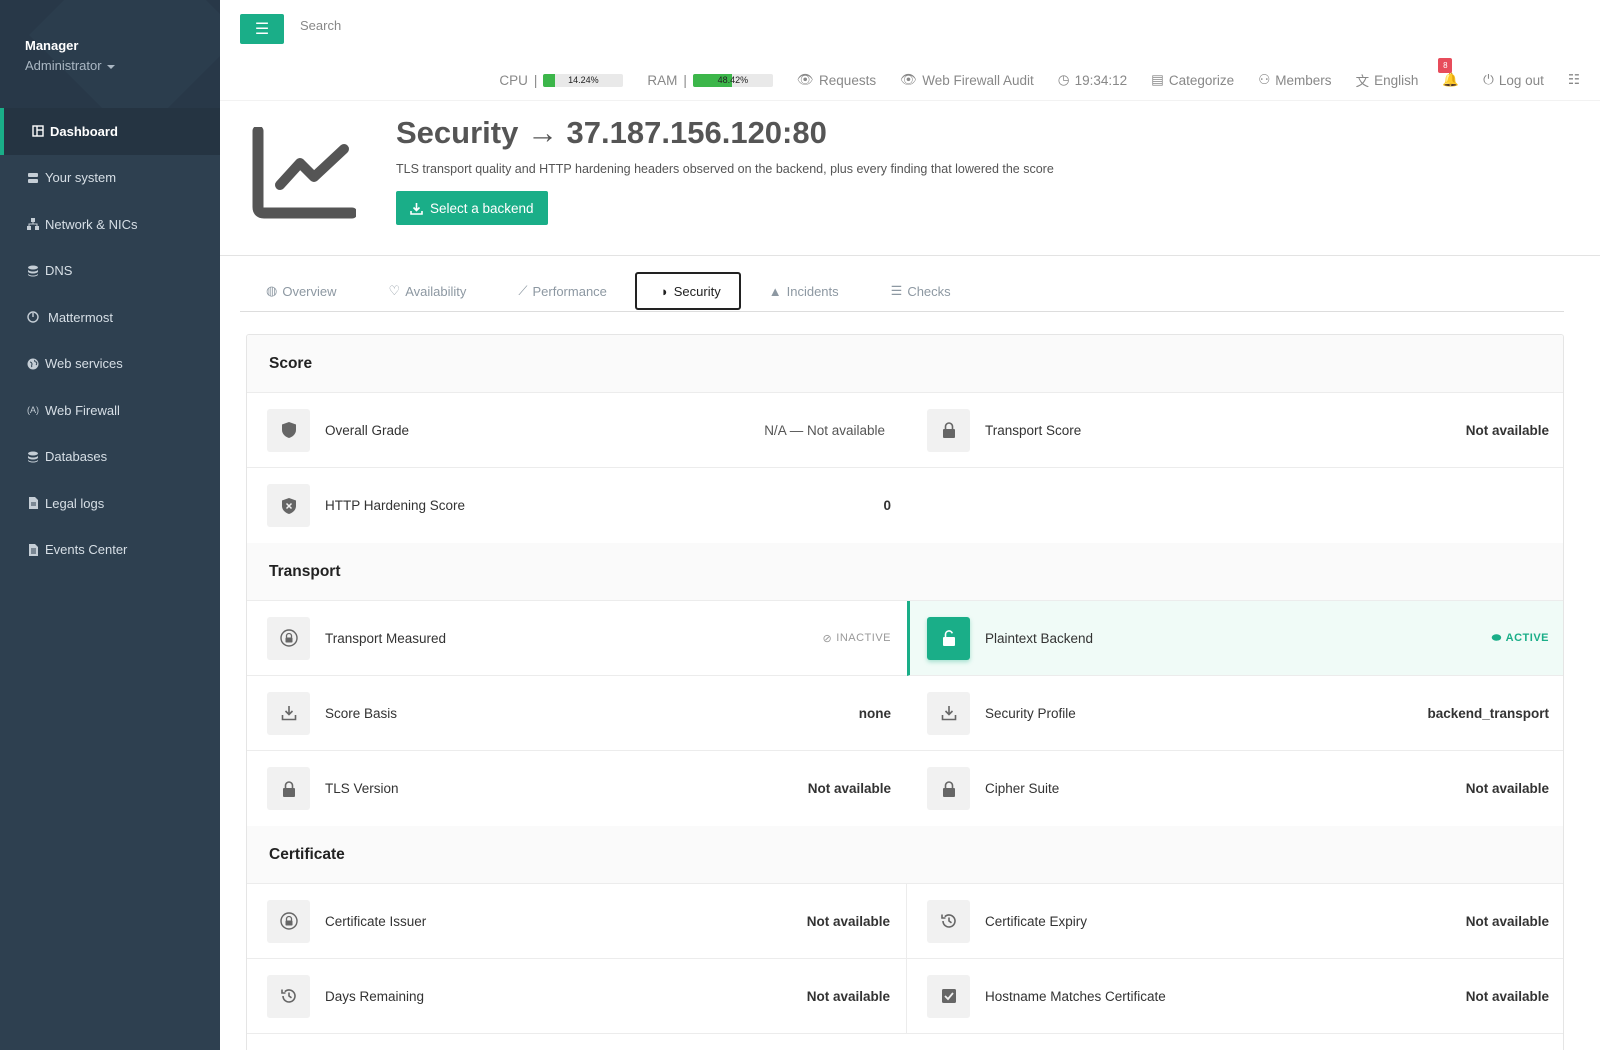 This screenshot has width=1600, height=1050. What do you see at coordinates (827, 638) in the screenshot?
I see `eye-slash-icon: ⊘` at bounding box center [827, 638].